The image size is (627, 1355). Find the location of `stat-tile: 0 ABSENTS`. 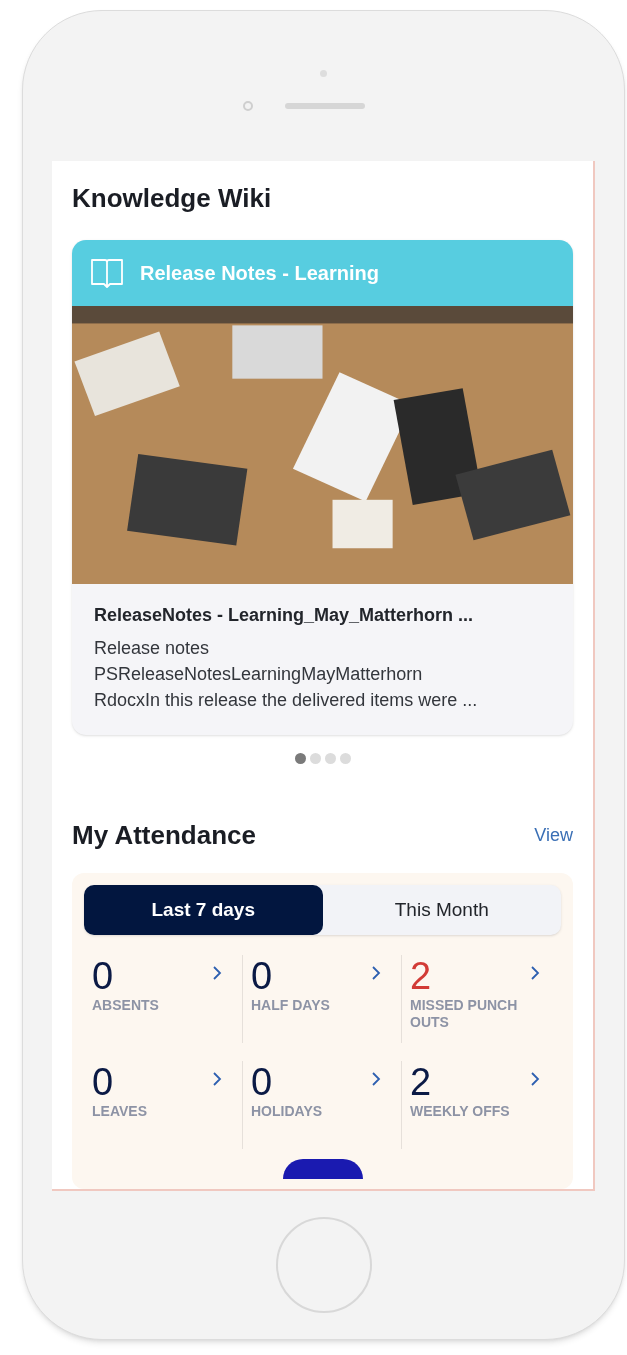

stat-tile: 0 ABSENTS is located at coordinates (163, 999).